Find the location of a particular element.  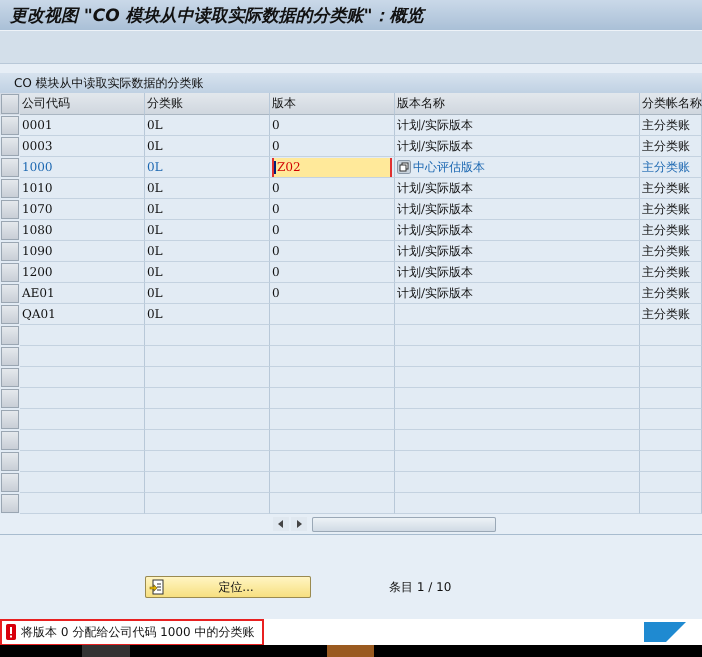

table-cell: 1080 is located at coordinates (37, 230).